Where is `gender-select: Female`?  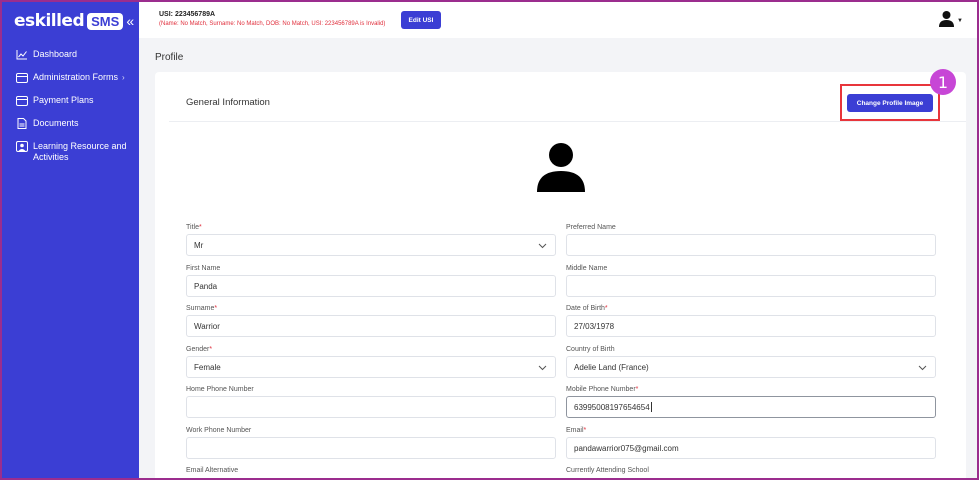
gender-select: Female is located at coordinates (371, 367).